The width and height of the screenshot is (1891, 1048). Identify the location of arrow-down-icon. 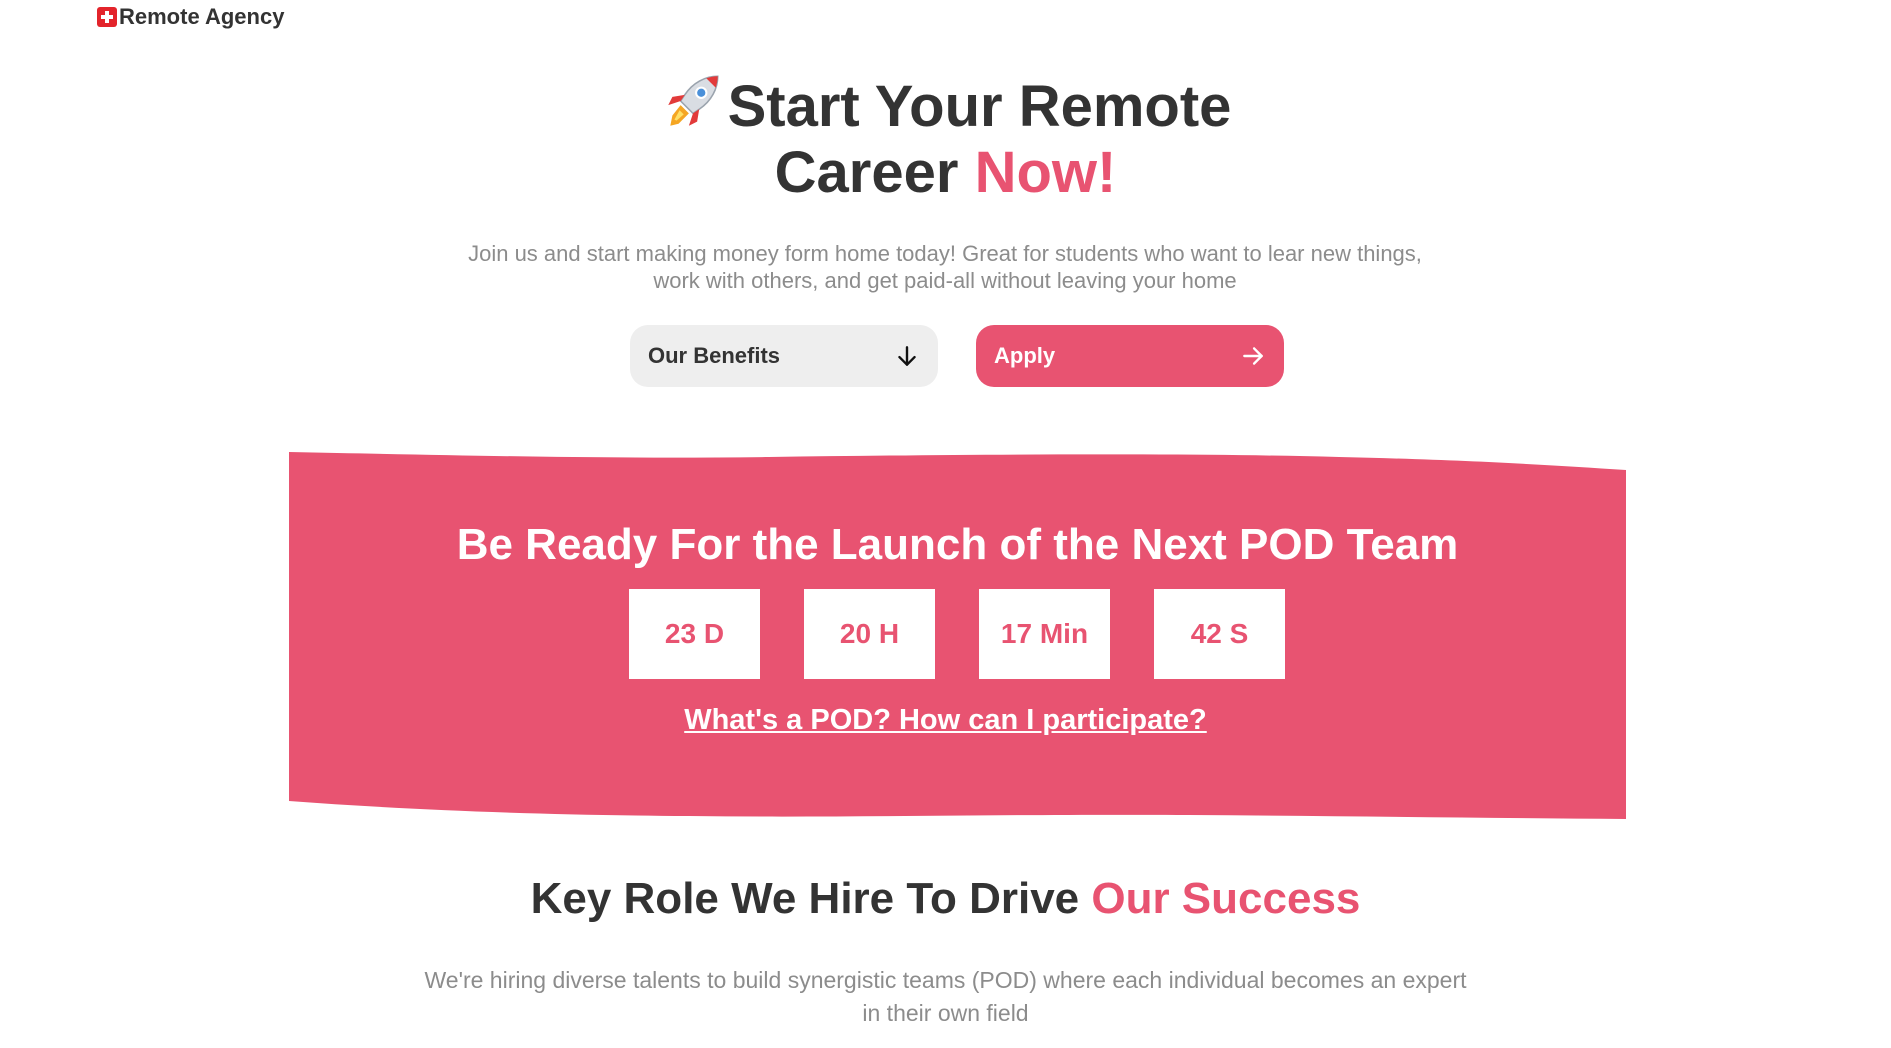
(907, 356).